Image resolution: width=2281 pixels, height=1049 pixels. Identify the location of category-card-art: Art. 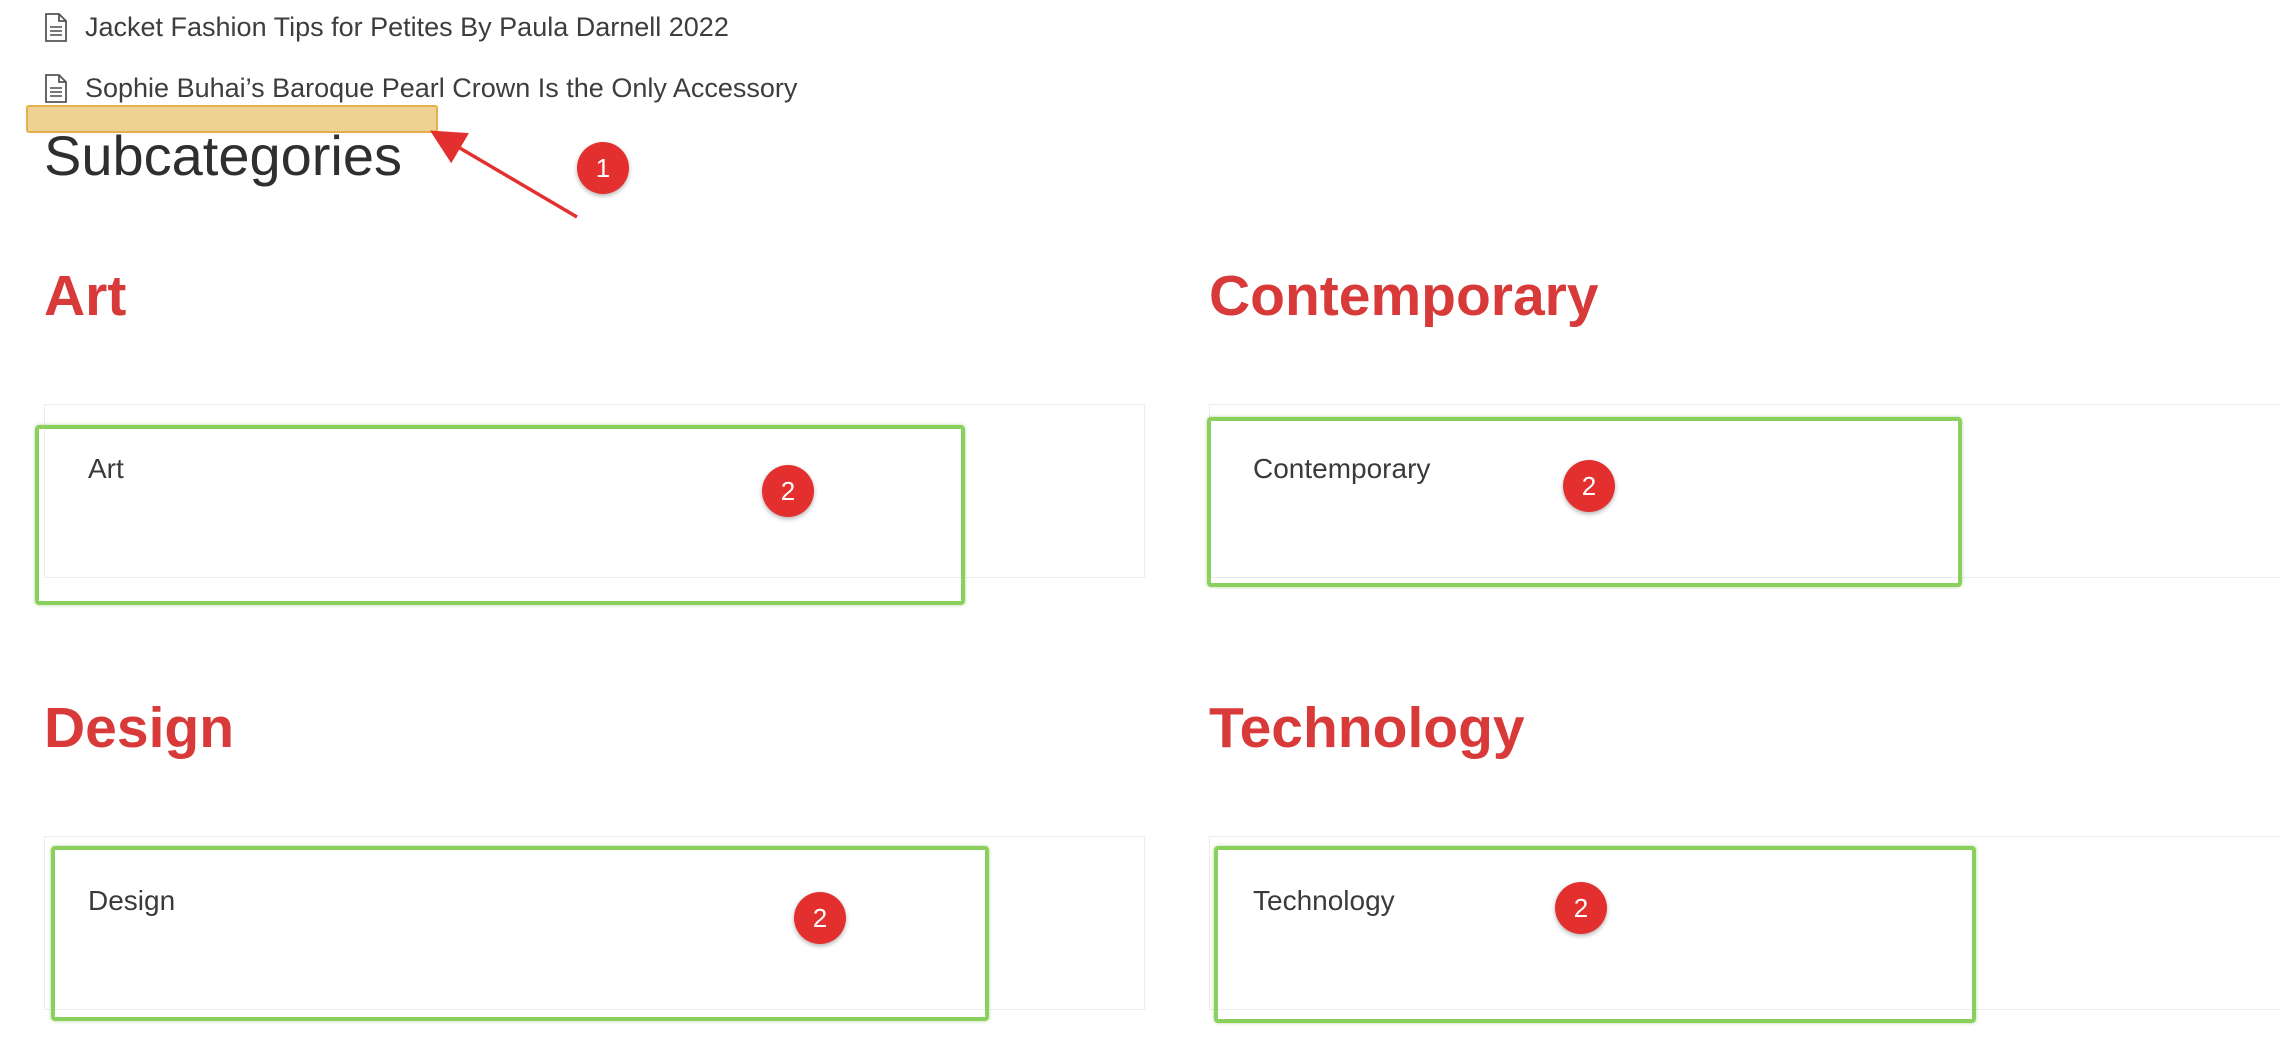
(594, 491).